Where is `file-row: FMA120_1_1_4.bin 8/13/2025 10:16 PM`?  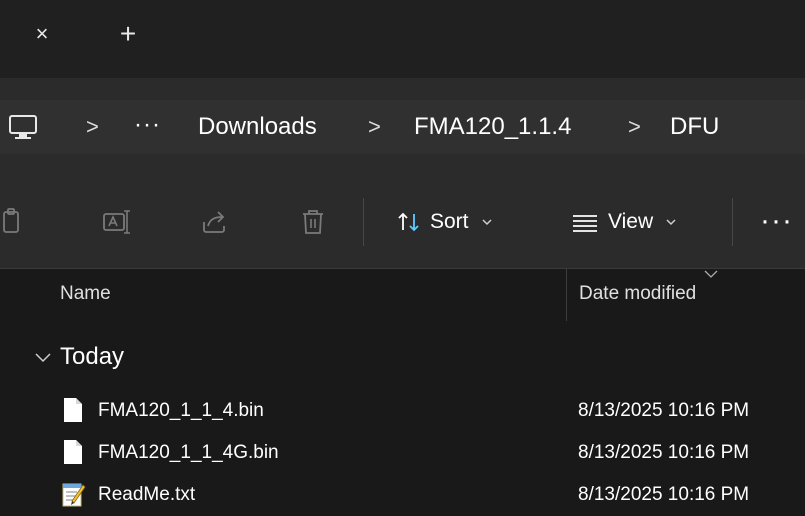 file-row: FMA120_1_1_4.bin 8/13/2025 10:16 PM is located at coordinates (402, 411).